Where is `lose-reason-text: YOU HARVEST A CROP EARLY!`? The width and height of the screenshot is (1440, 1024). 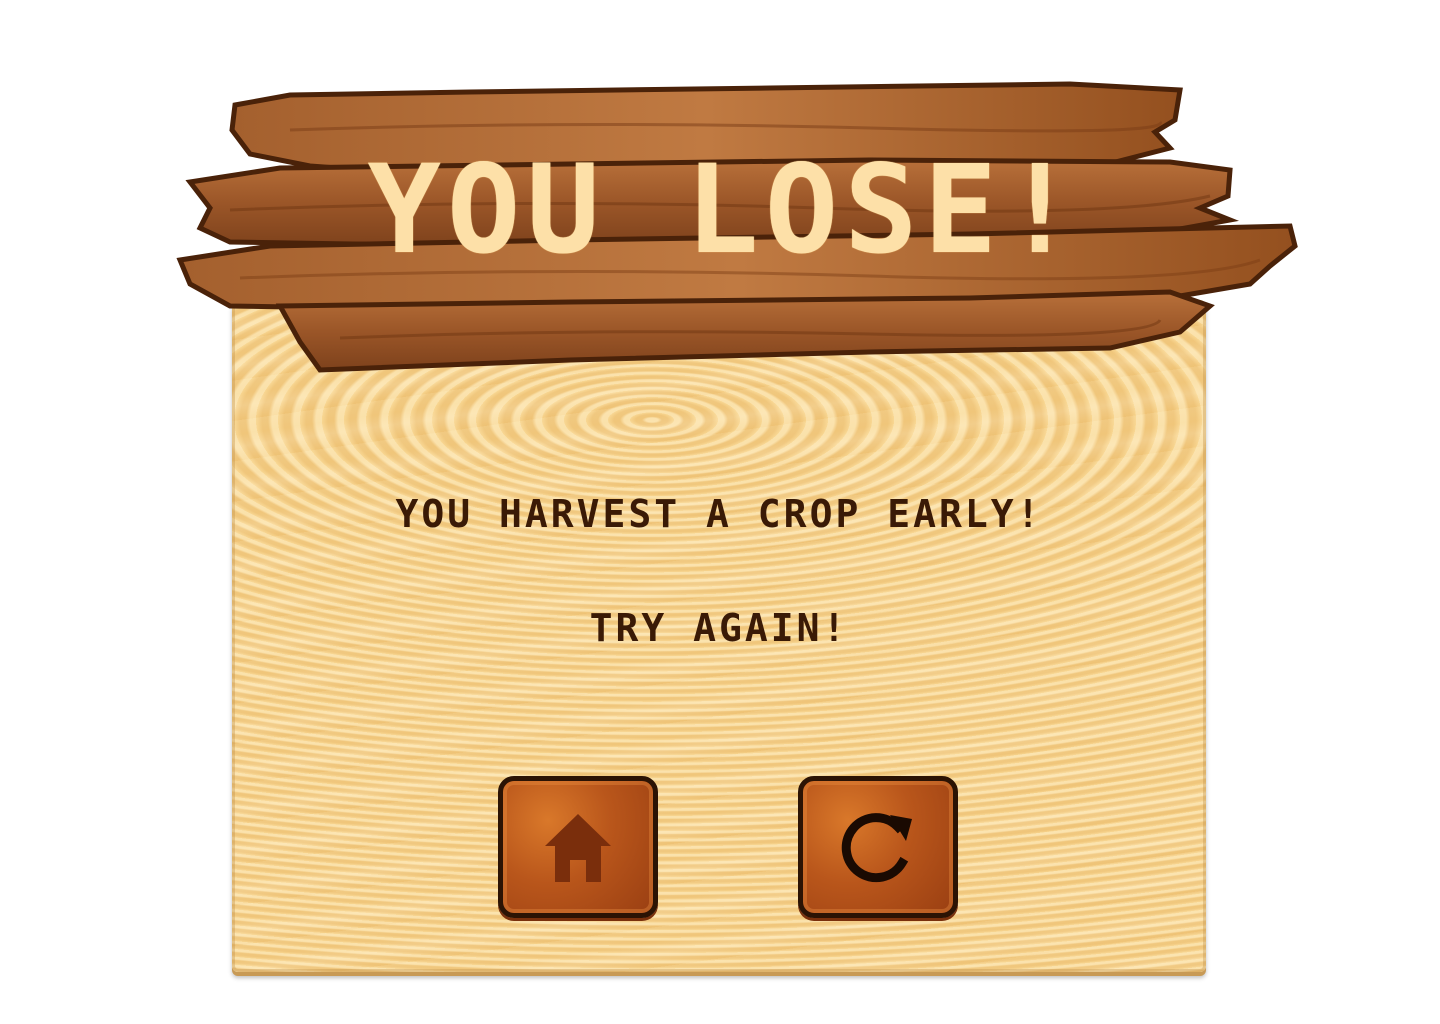 lose-reason-text: YOU HARVEST A CROP EARLY! is located at coordinates (719, 514).